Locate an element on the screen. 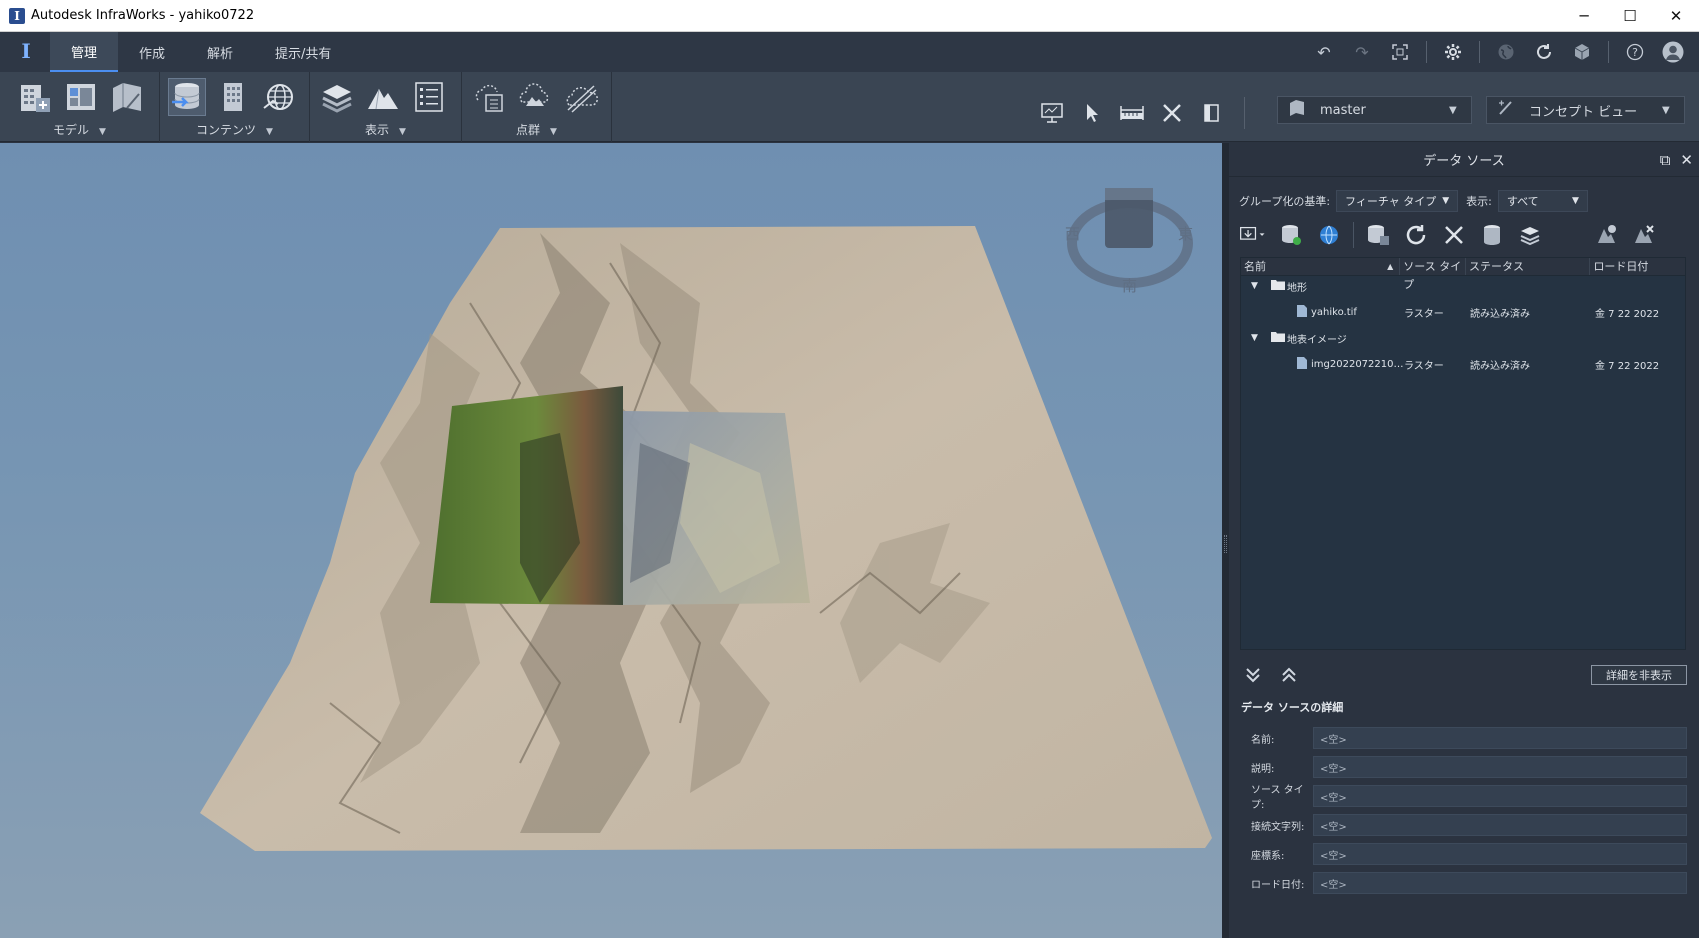 This screenshot has height=938, width=1699. detail-label: 座標系: is located at coordinates (1268, 856).